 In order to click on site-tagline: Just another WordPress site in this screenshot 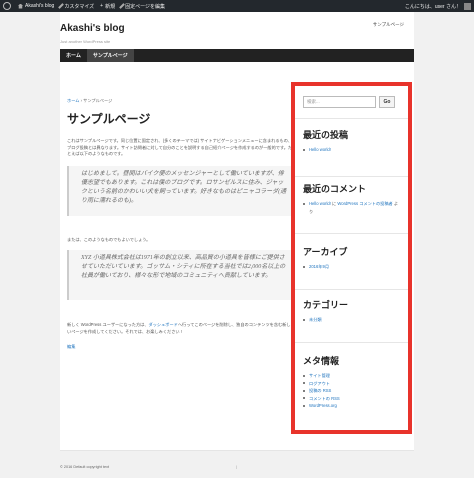, I will do `click(85, 41)`.